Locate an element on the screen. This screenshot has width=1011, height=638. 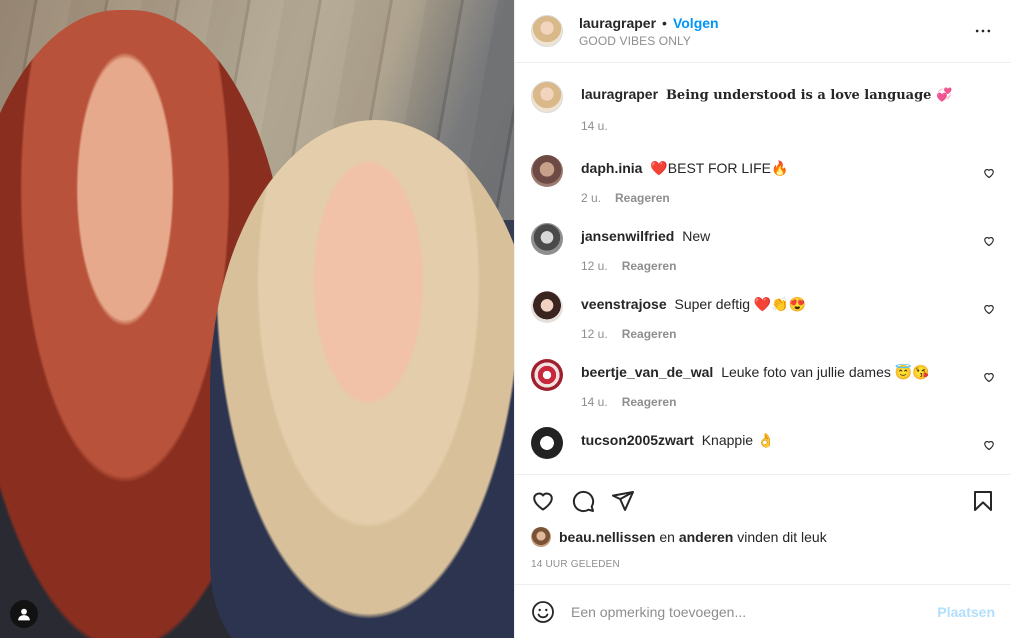
comment-item: tucson2005zwart Knappie 👌 is located at coordinates (763, 442).